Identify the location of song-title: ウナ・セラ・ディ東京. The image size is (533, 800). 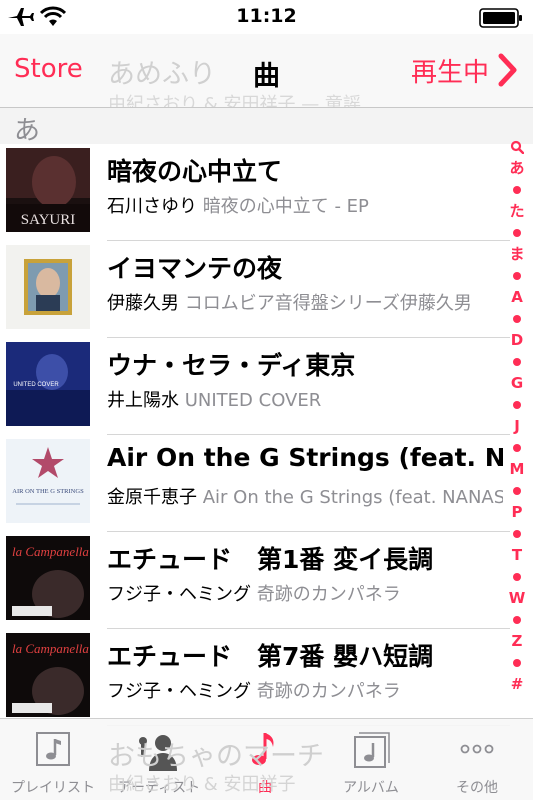
(231, 365).